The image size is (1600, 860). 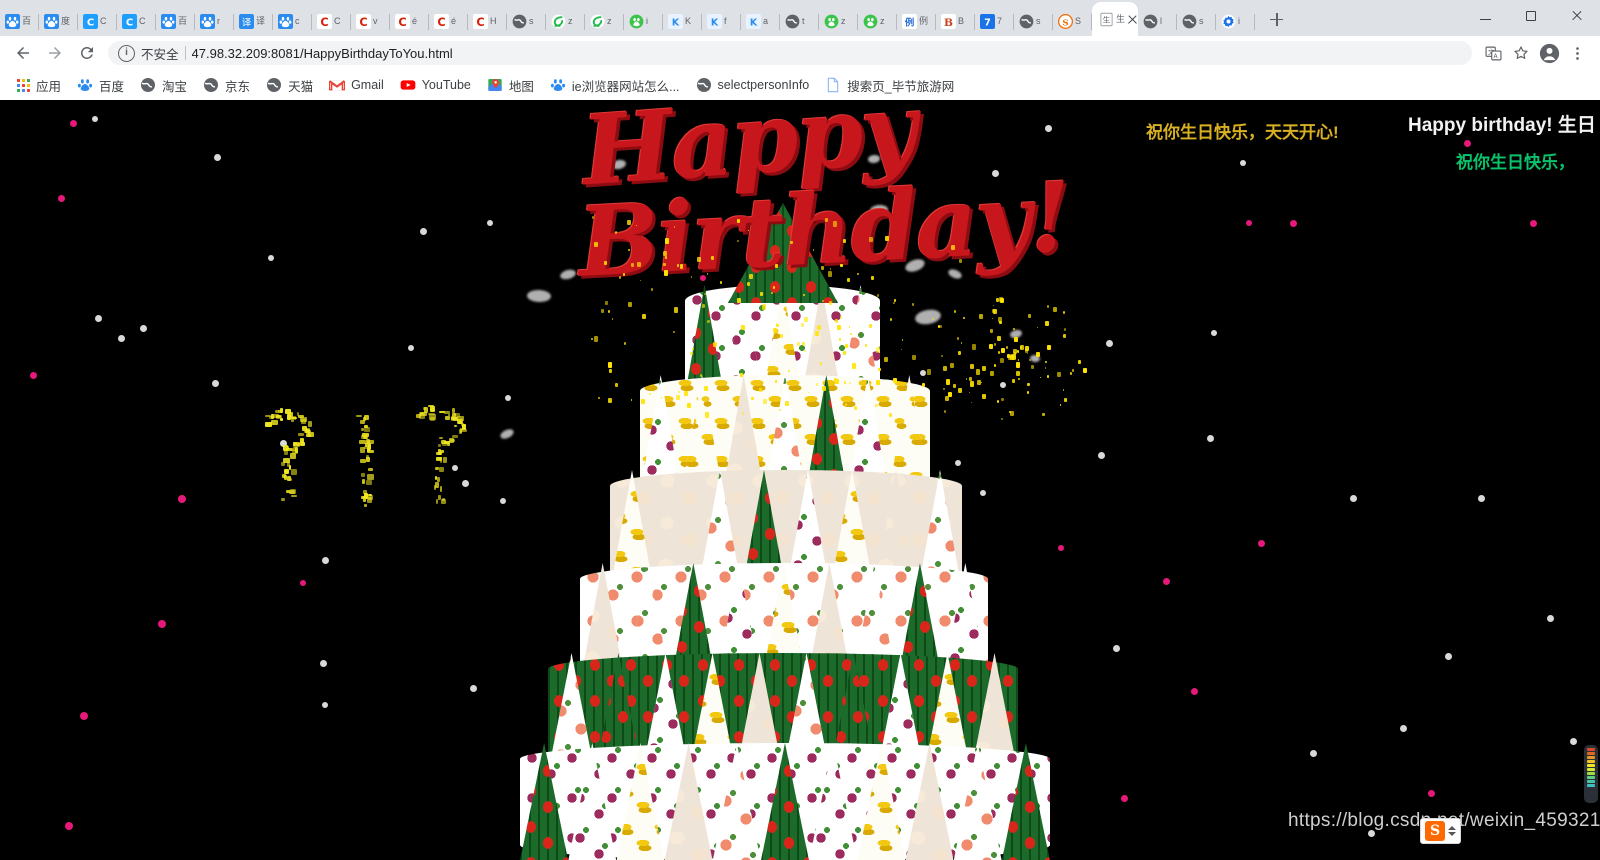 What do you see at coordinates (1485, 16) in the screenshot?
I see `minimize-button` at bounding box center [1485, 16].